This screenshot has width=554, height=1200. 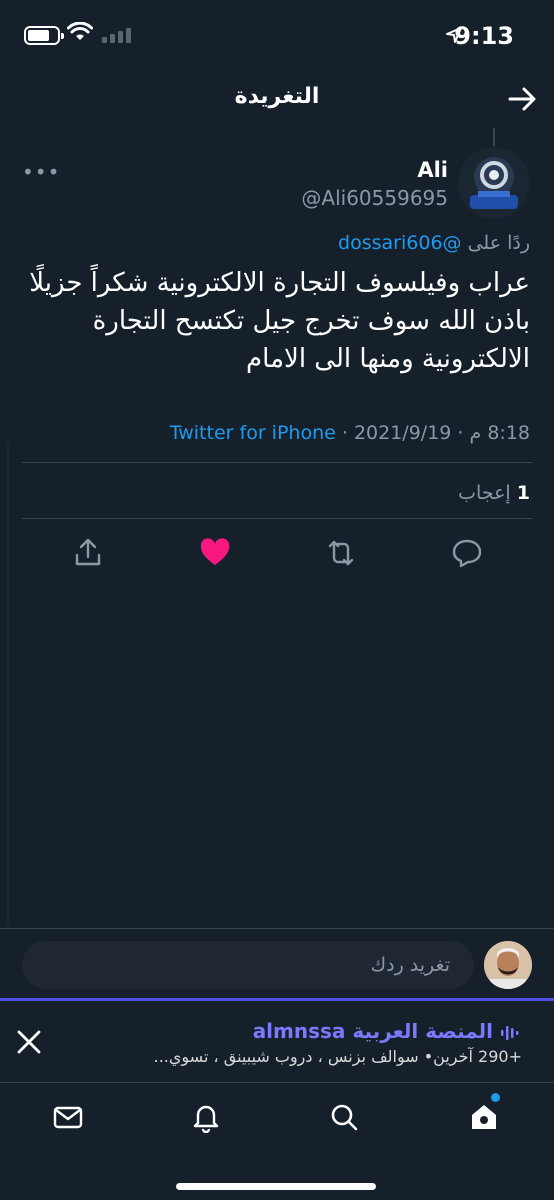 What do you see at coordinates (88, 553) in the screenshot?
I see `share-icon` at bounding box center [88, 553].